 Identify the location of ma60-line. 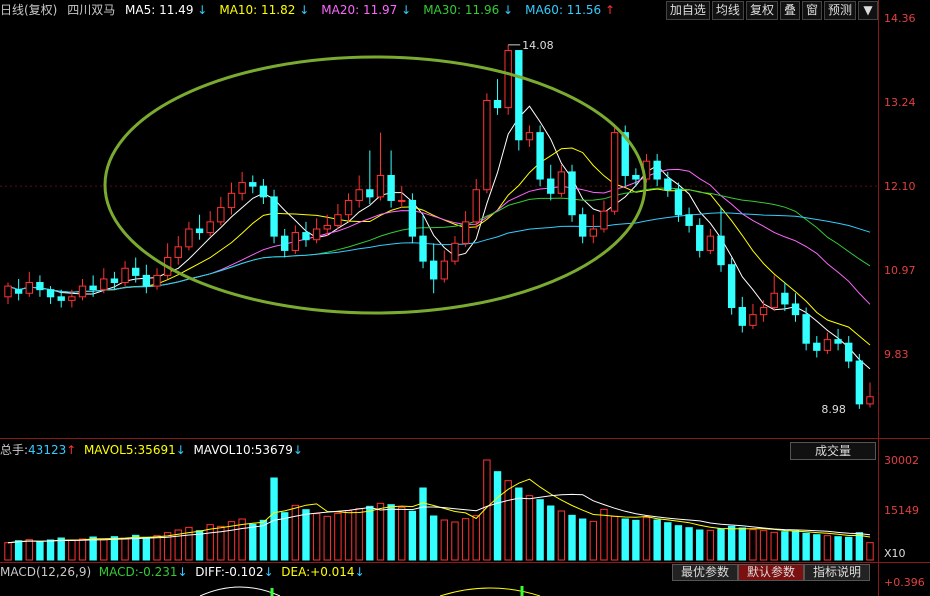
(439, 252).